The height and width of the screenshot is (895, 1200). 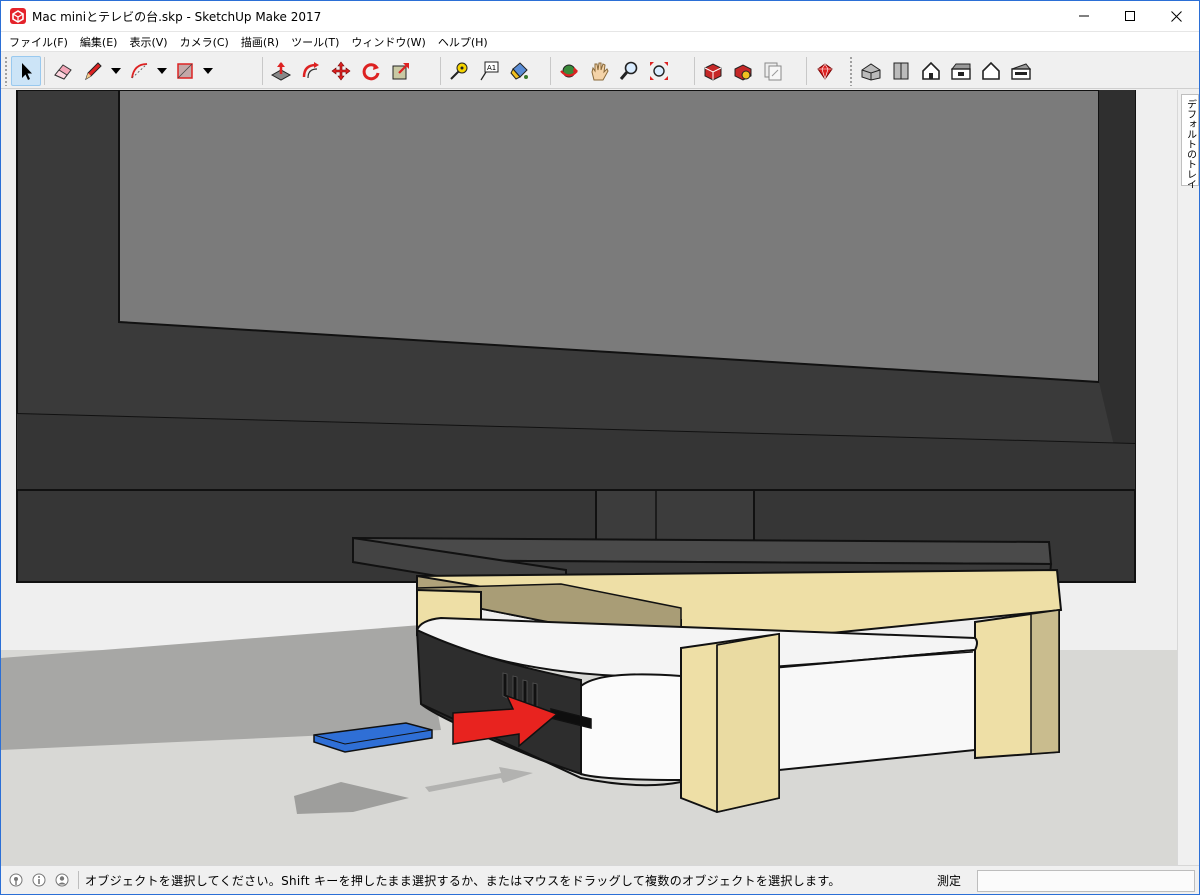 I want to click on geo-location-button, so click(x=16, y=880).